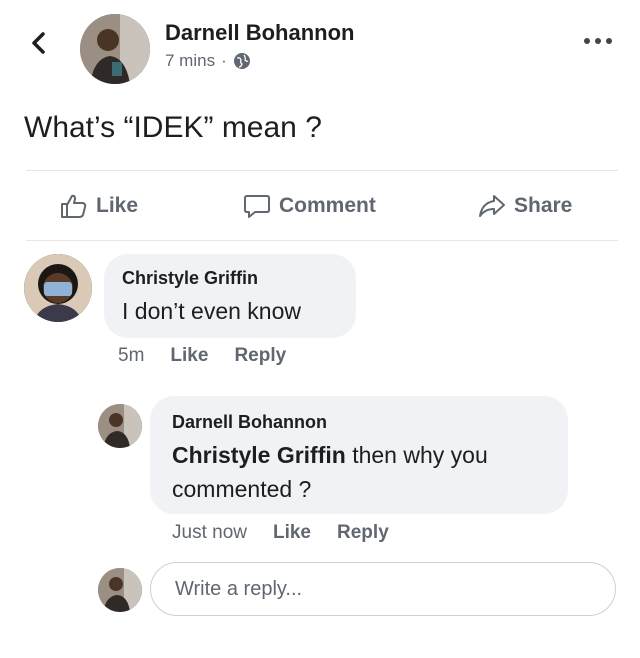 The width and height of the screenshot is (640, 658). What do you see at coordinates (260, 356) in the screenshot?
I see `comment-reply-button: Reply` at bounding box center [260, 356].